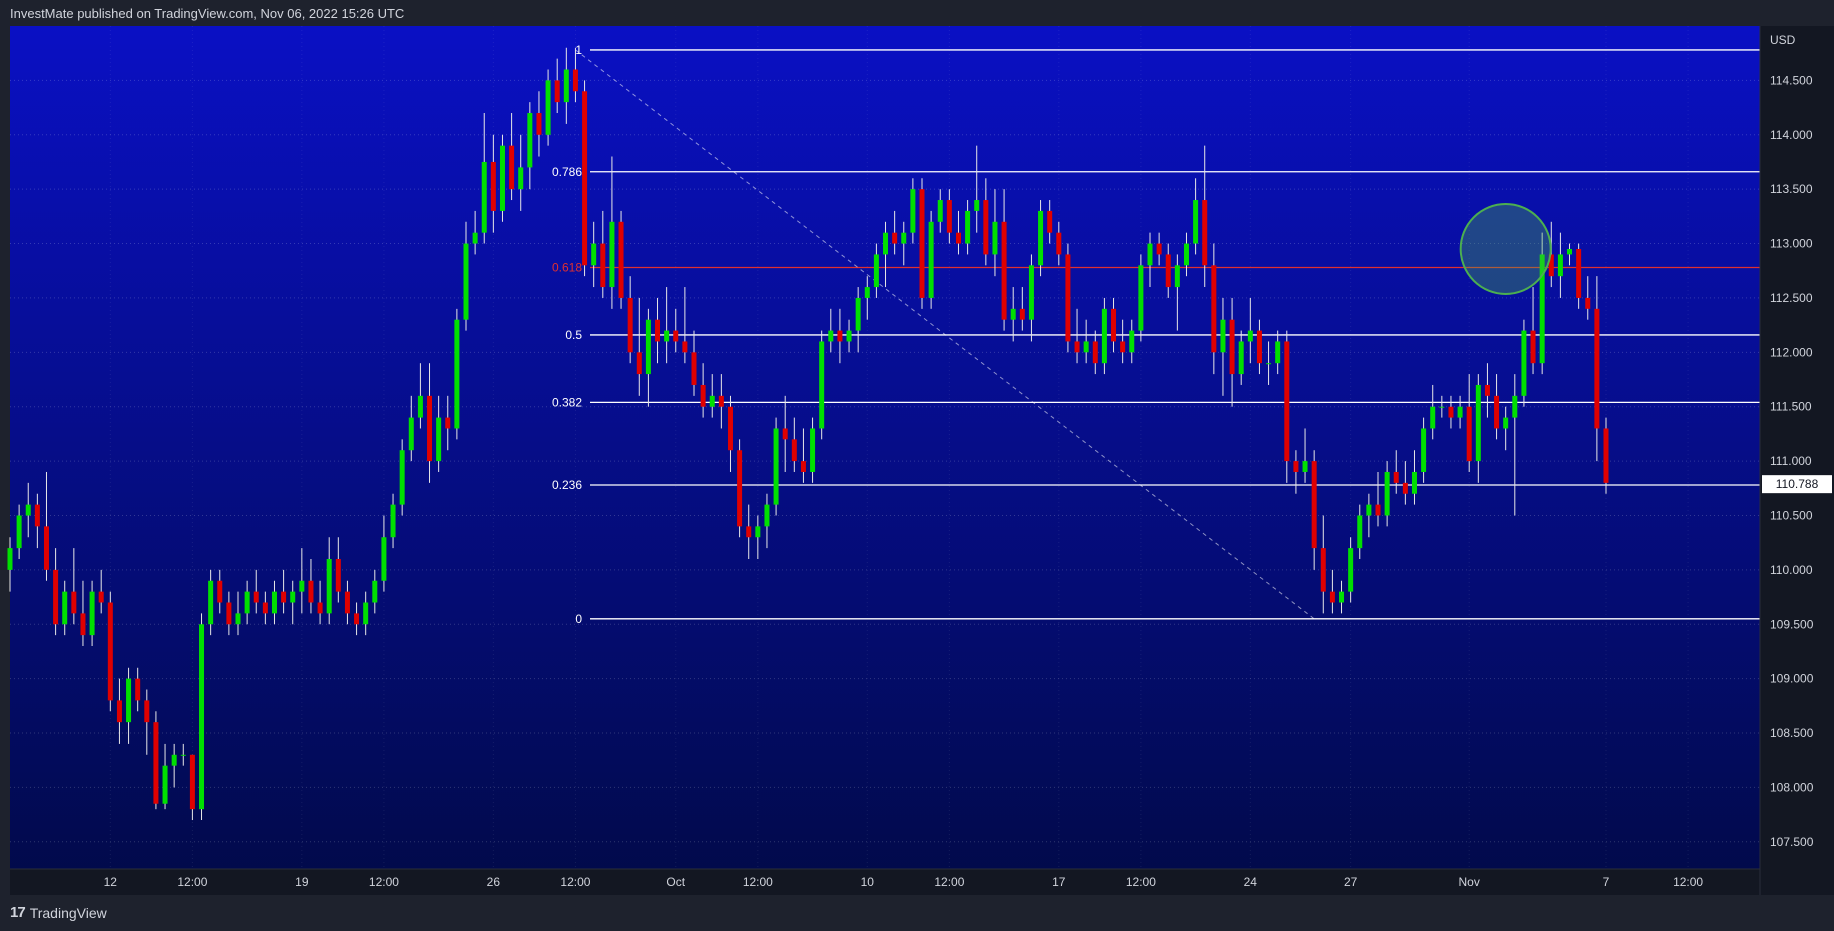 Image resolution: width=1834 pixels, height=931 pixels. I want to click on tradingview-logo-icon: 17, so click(18, 912).